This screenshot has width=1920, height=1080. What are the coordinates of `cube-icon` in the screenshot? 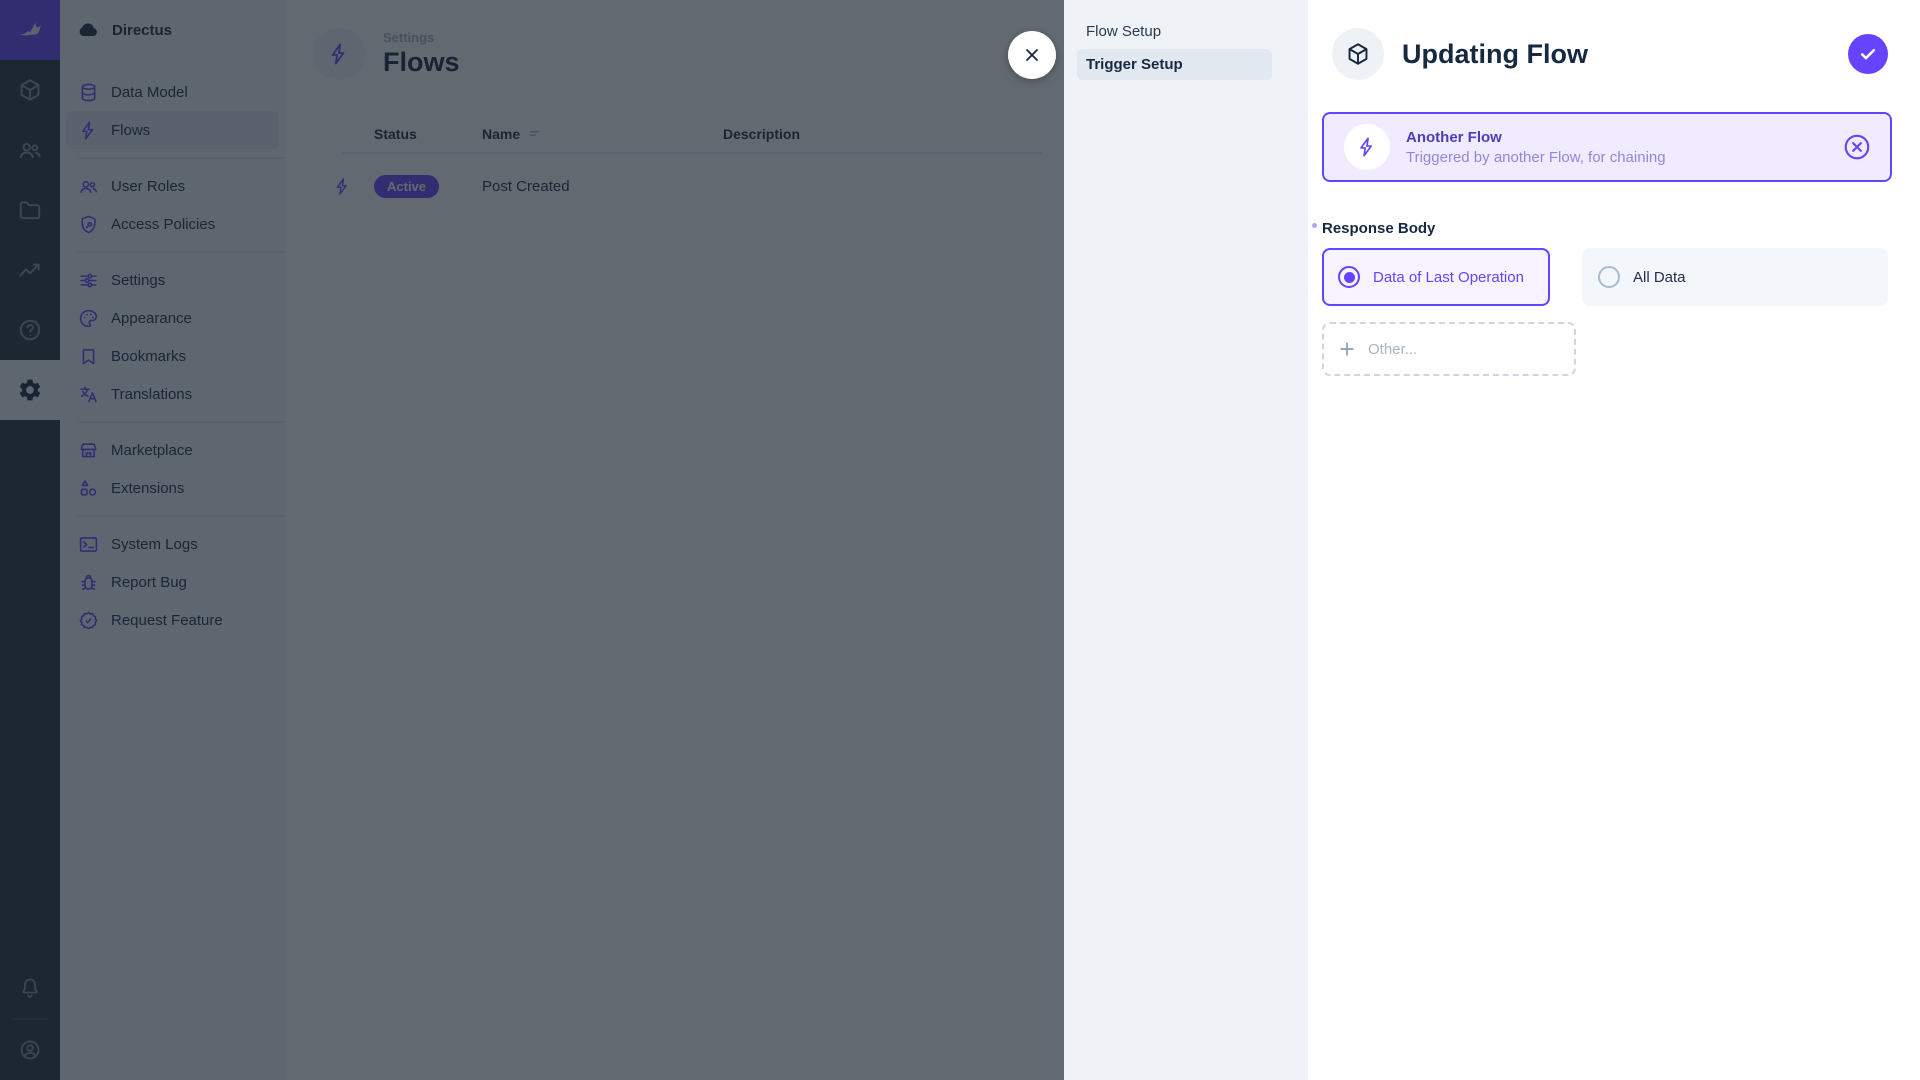 It's located at (1358, 54).